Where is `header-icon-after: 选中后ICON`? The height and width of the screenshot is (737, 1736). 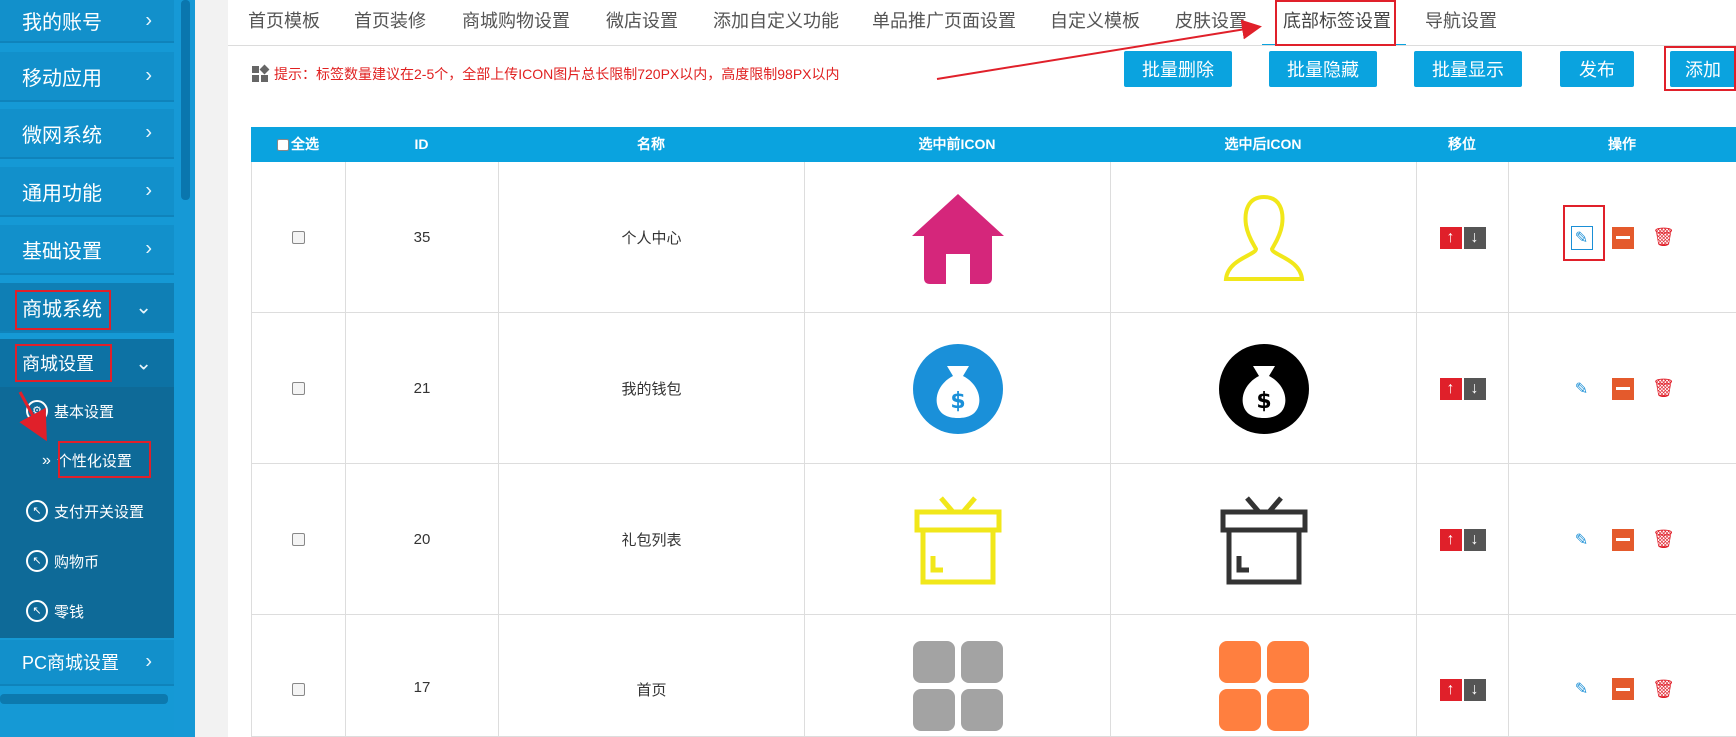 header-icon-after: 选中后ICON is located at coordinates (1263, 144).